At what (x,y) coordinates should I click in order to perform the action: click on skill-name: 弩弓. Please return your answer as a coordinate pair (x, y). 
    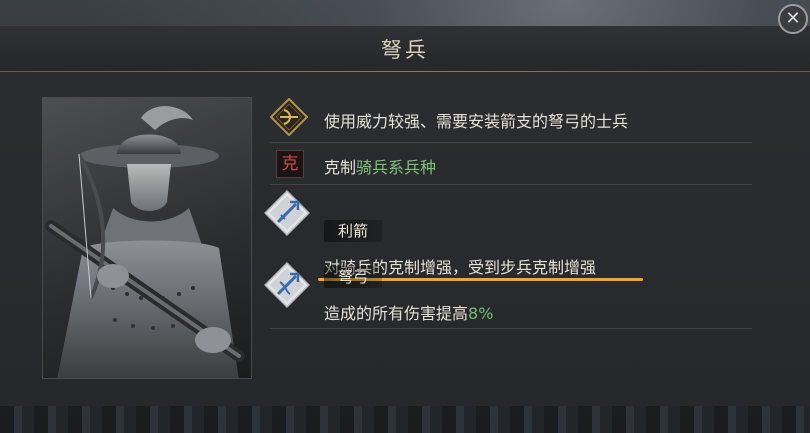
    Looking at the image, I should click on (353, 277).